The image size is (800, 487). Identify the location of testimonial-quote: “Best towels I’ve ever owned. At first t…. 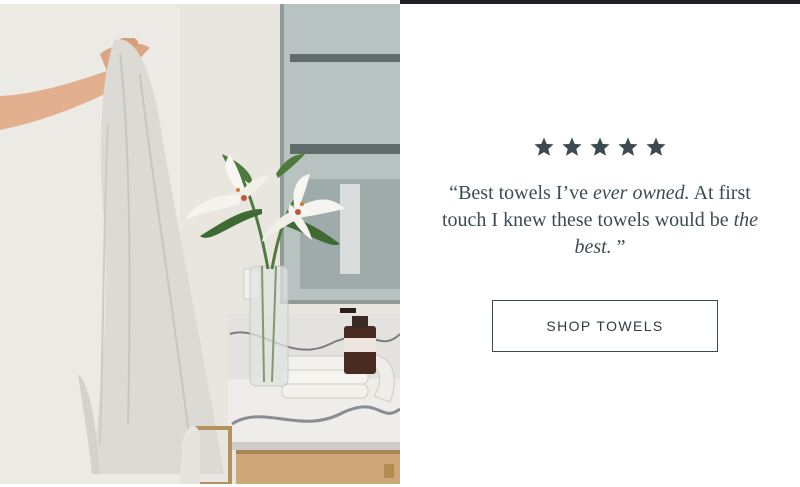
(600, 220).